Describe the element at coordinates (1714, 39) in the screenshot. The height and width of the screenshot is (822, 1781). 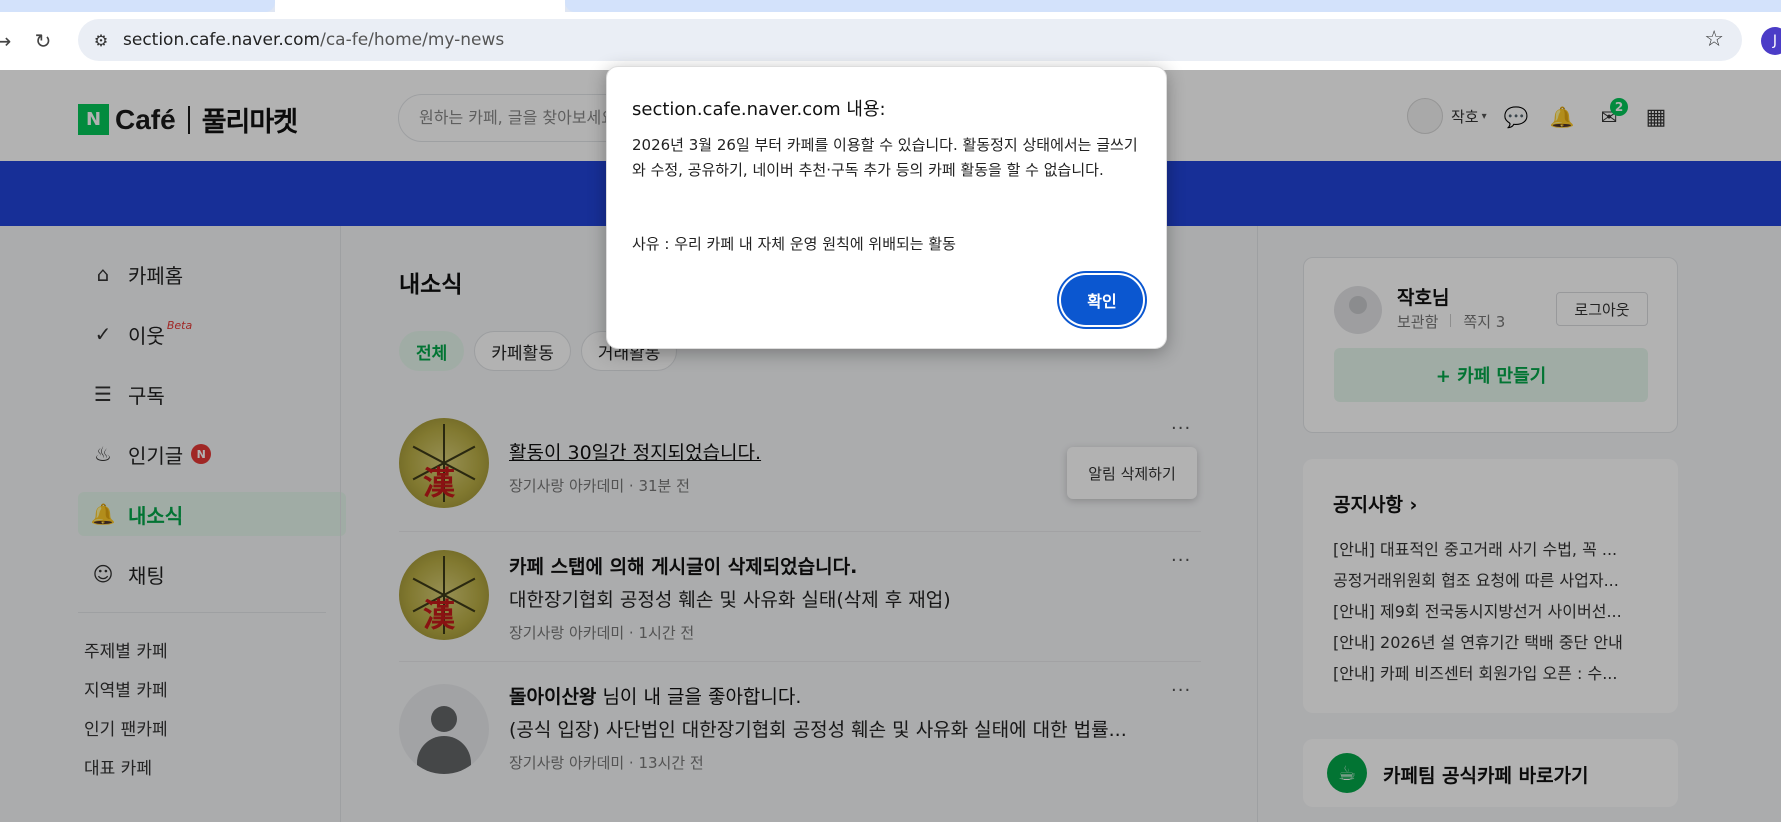
I see `bookmark-star-icon: ☆` at that location.